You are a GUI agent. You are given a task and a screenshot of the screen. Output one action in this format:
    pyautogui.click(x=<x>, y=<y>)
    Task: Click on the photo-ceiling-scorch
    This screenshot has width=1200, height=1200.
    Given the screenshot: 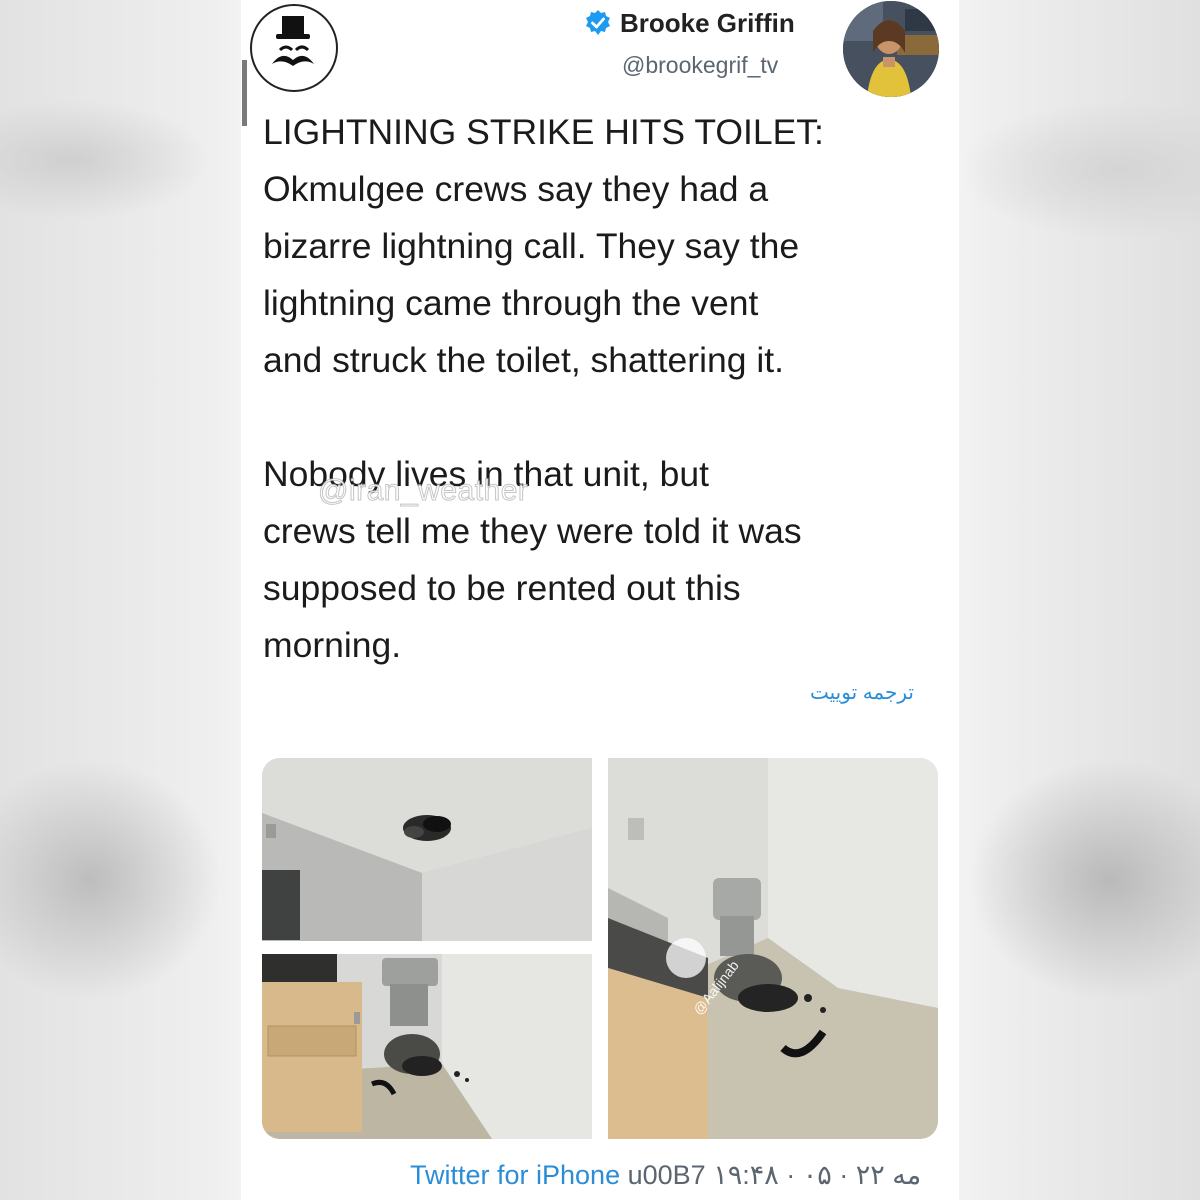 What is the action you would take?
    pyautogui.click(x=427, y=849)
    